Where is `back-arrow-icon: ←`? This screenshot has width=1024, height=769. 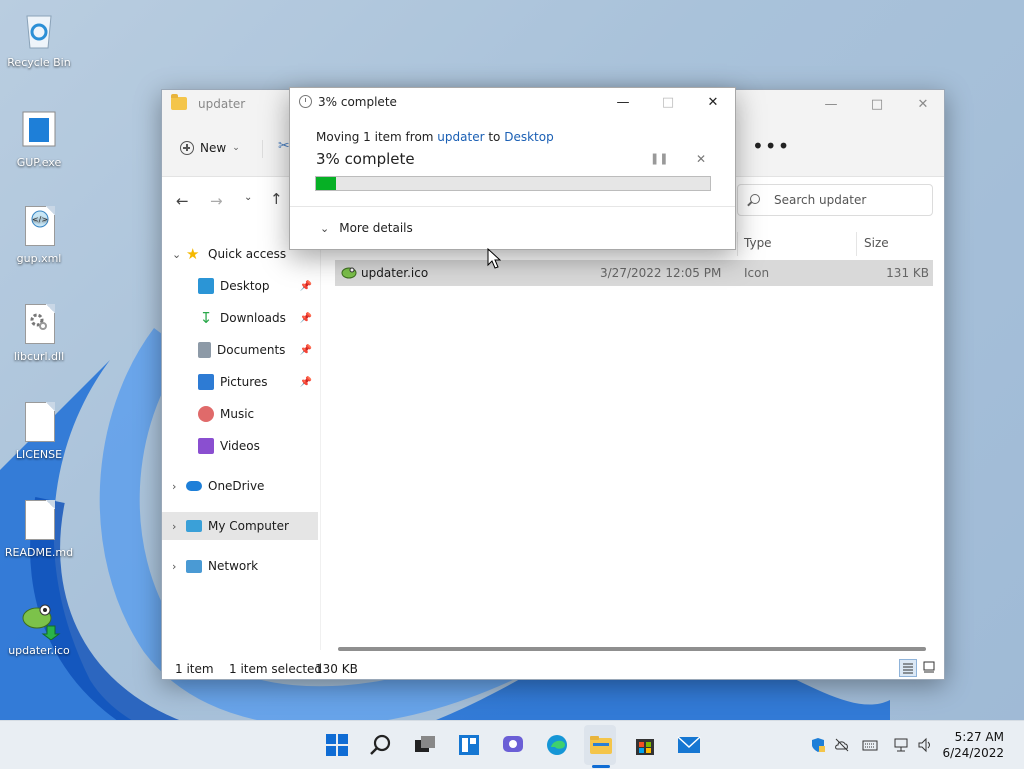 back-arrow-icon: ← is located at coordinates (182, 201).